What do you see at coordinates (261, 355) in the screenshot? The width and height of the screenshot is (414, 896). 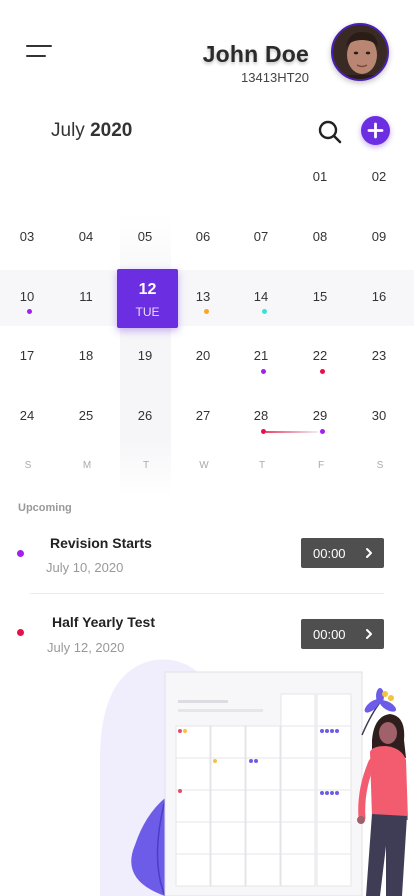 I see `calendar-day: 21` at bounding box center [261, 355].